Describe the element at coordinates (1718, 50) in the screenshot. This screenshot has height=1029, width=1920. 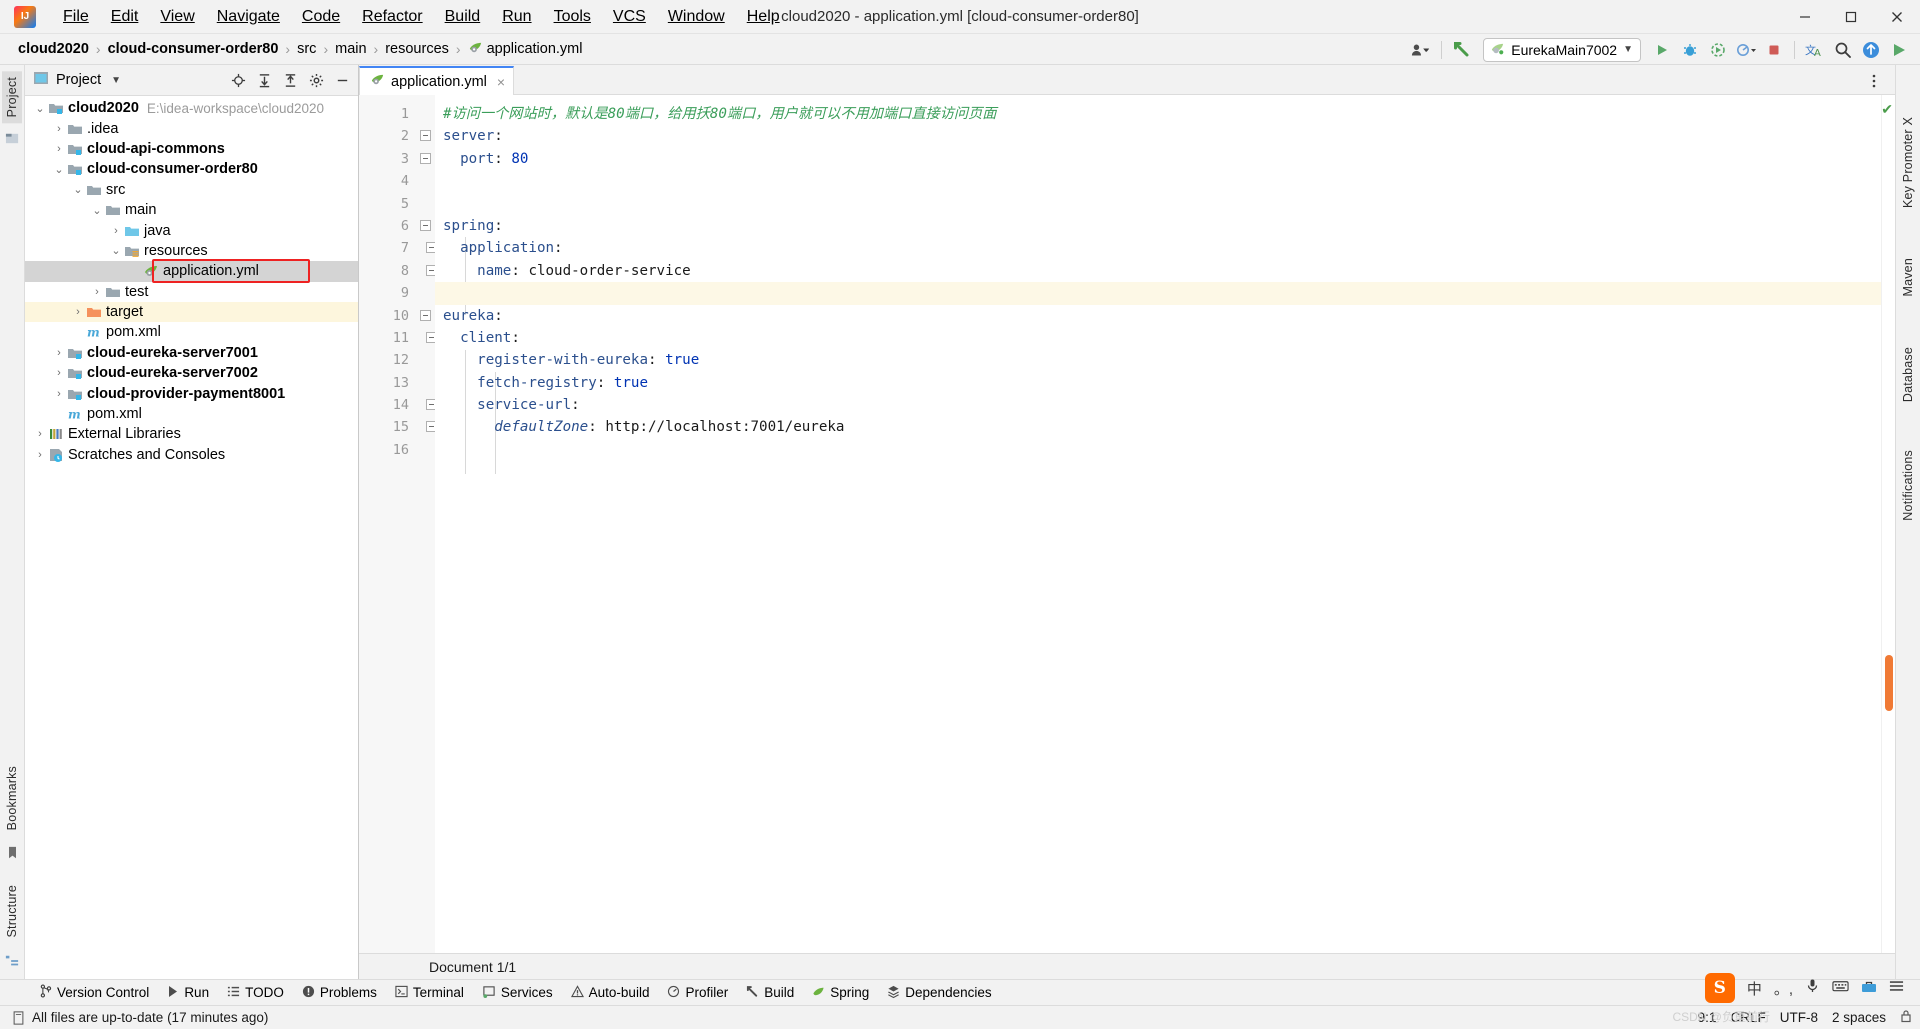
I see `run-with-coverage-button` at that location.